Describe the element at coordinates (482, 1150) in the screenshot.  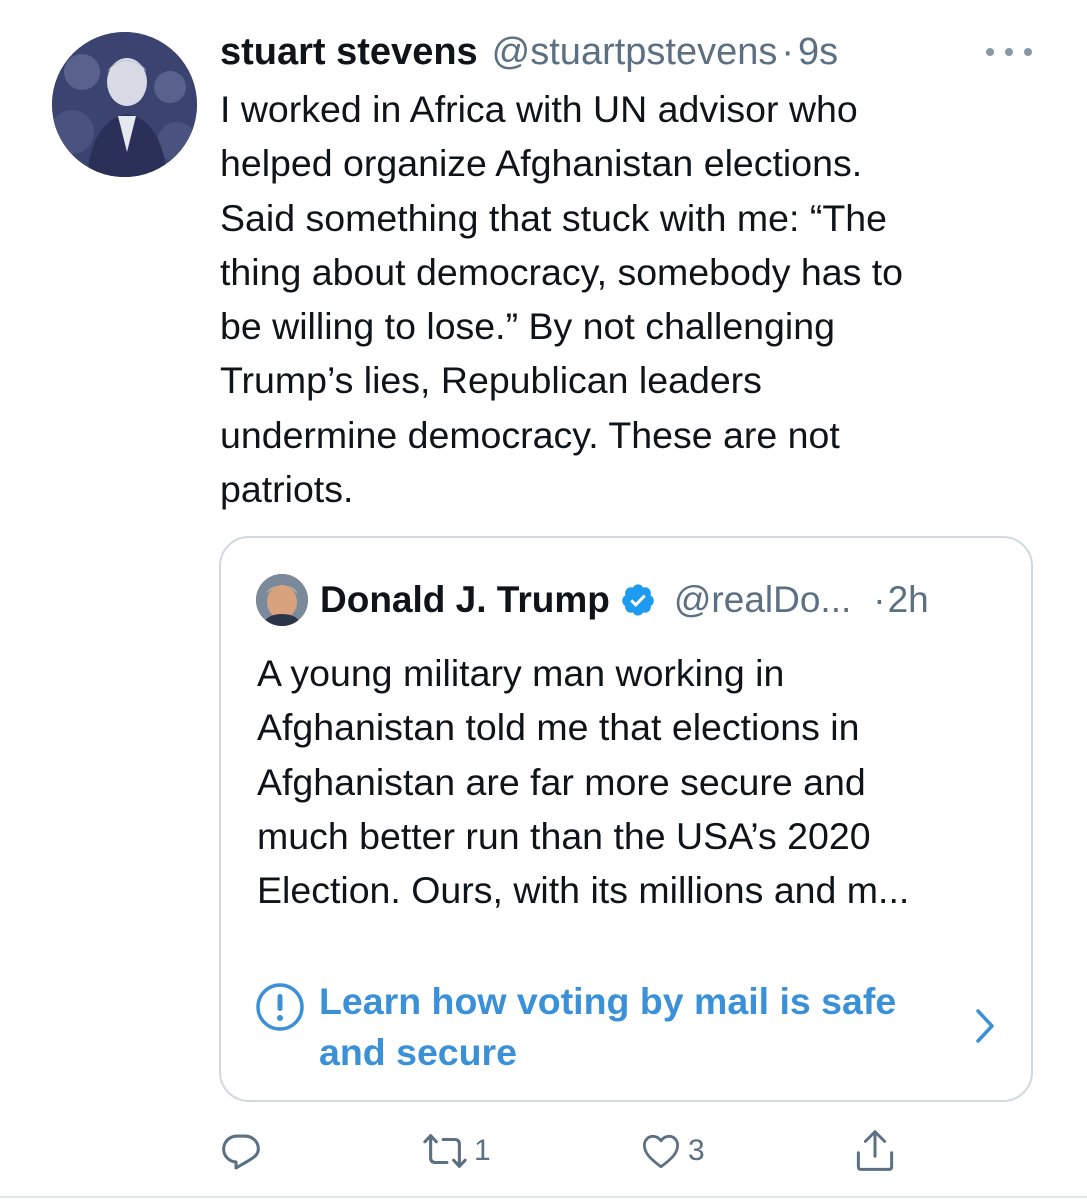
I see `retweet-count: 1` at that location.